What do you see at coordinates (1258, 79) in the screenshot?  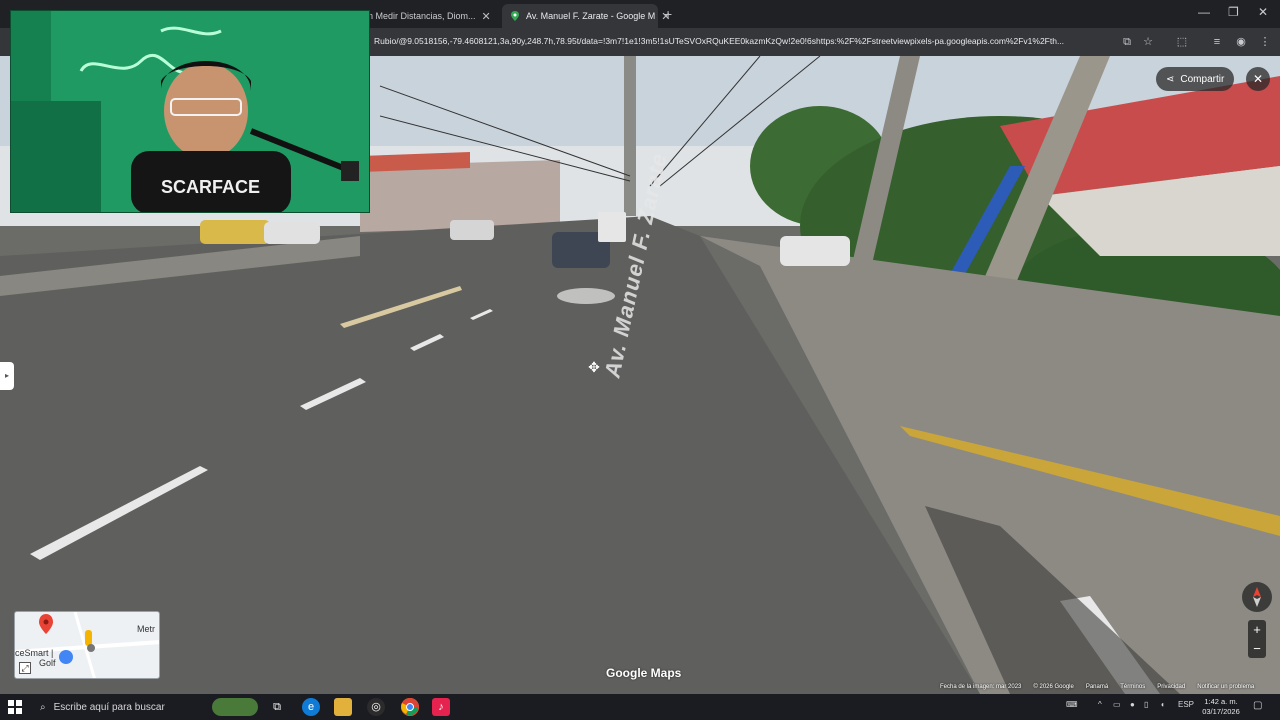 I see `close-street-view-button: ✕` at bounding box center [1258, 79].